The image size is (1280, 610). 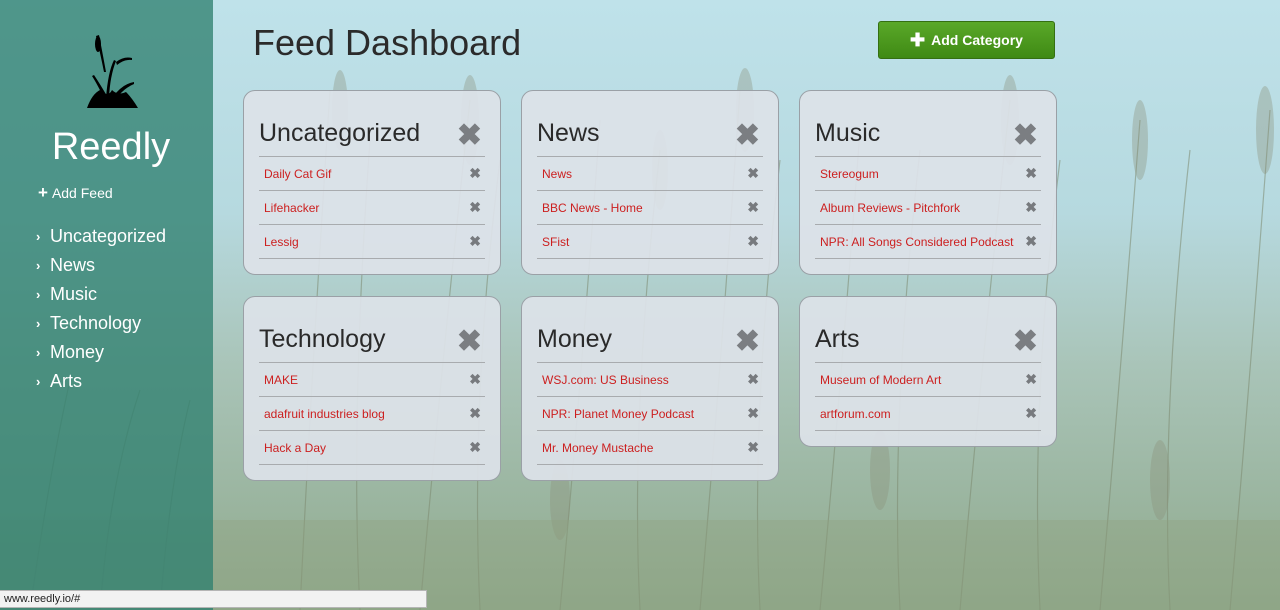 What do you see at coordinates (73, 265) in the screenshot?
I see `sidebar-item-label: News` at bounding box center [73, 265].